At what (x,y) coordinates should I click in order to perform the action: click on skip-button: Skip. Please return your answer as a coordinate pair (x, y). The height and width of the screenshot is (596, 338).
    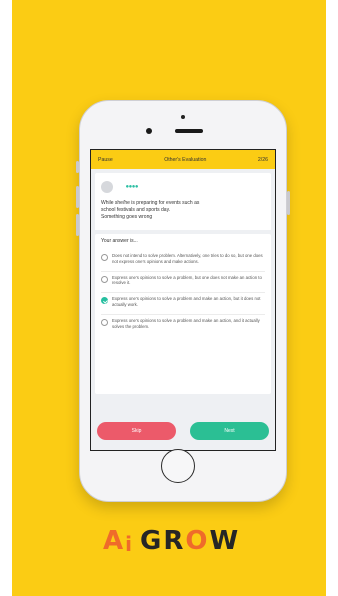
    Looking at the image, I should click on (136, 431).